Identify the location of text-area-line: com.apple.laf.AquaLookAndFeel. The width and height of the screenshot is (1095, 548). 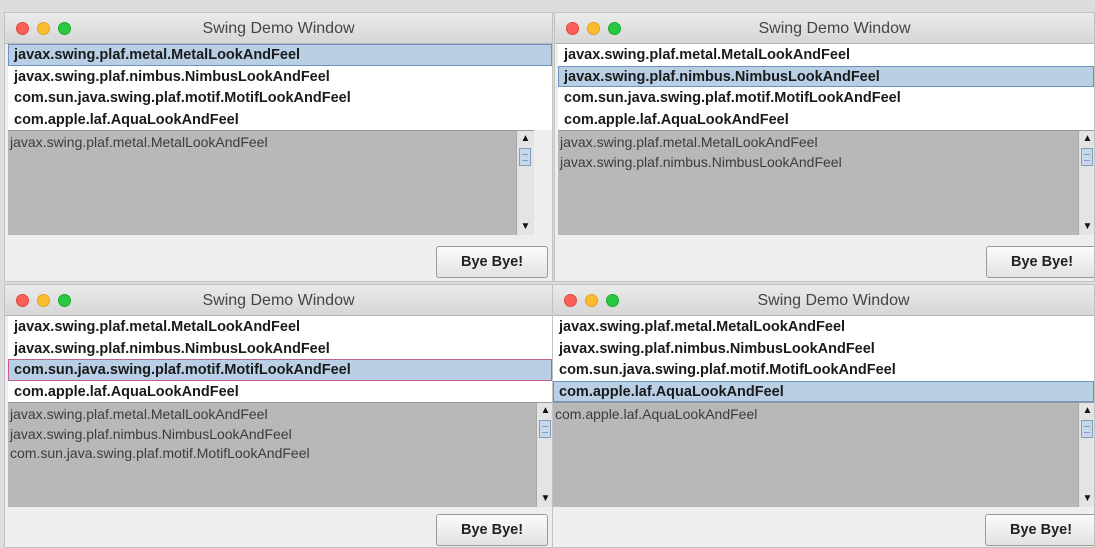
(656, 414).